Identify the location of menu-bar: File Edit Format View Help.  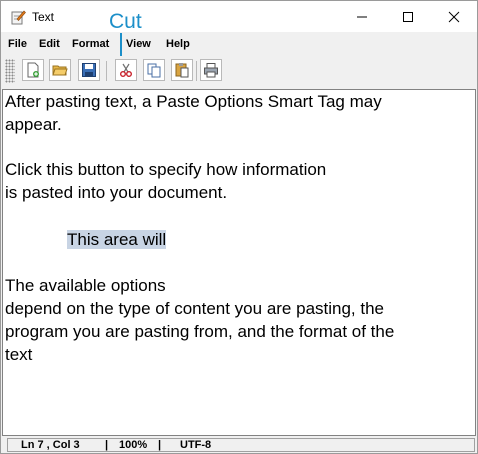
(239, 44).